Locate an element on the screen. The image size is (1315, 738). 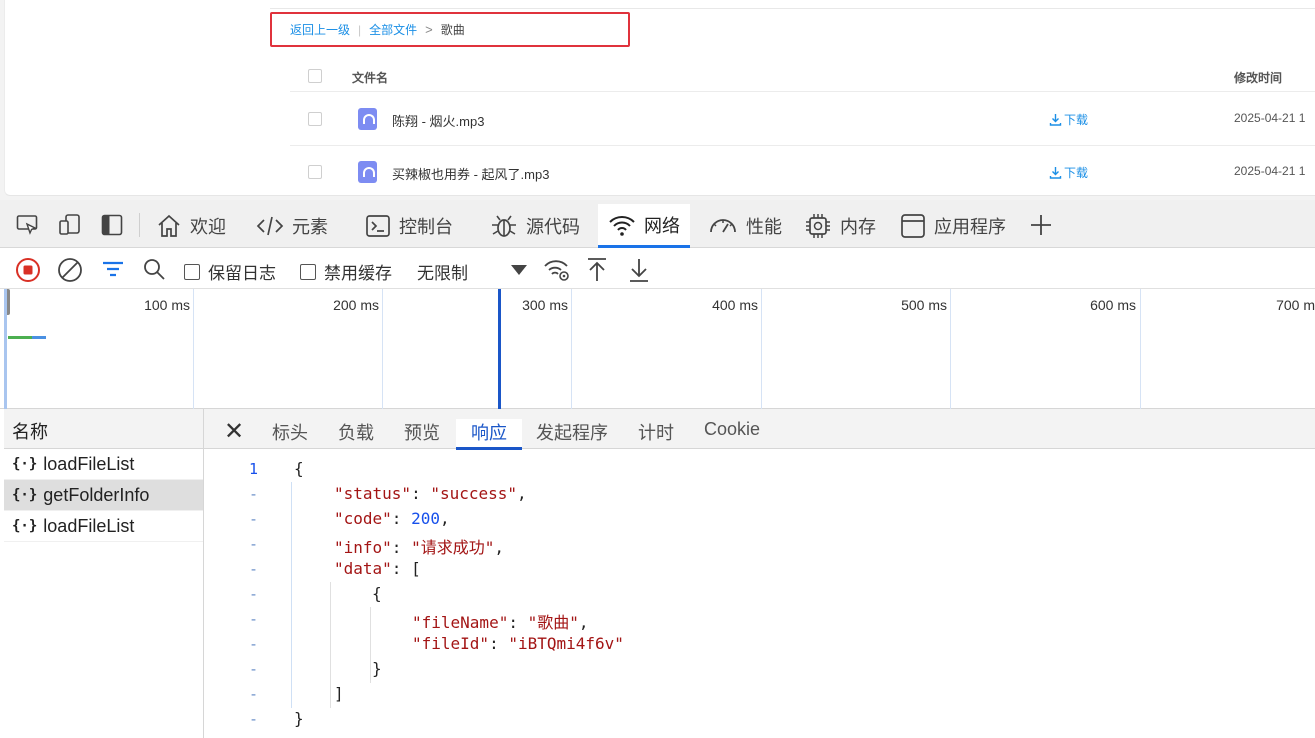
memory-chip-icon is located at coordinates (818, 226).